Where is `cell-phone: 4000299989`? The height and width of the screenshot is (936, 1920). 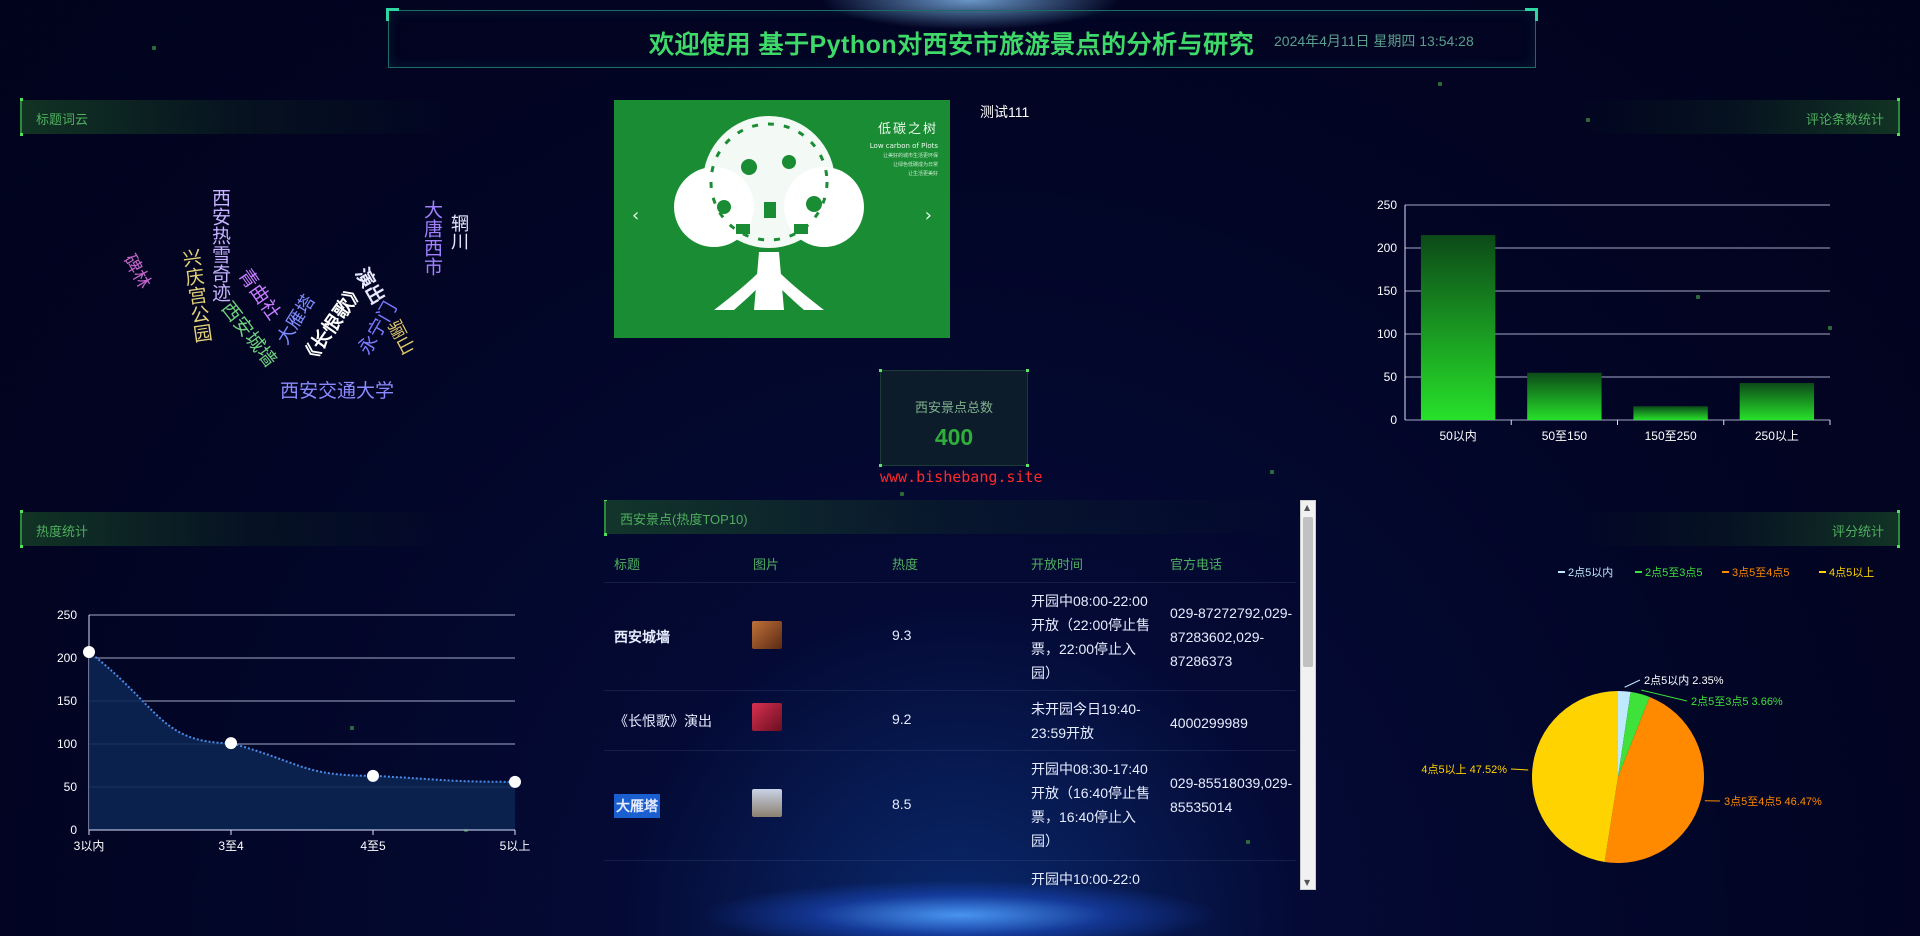
cell-phone: 4000299989 is located at coordinates (1209, 723).